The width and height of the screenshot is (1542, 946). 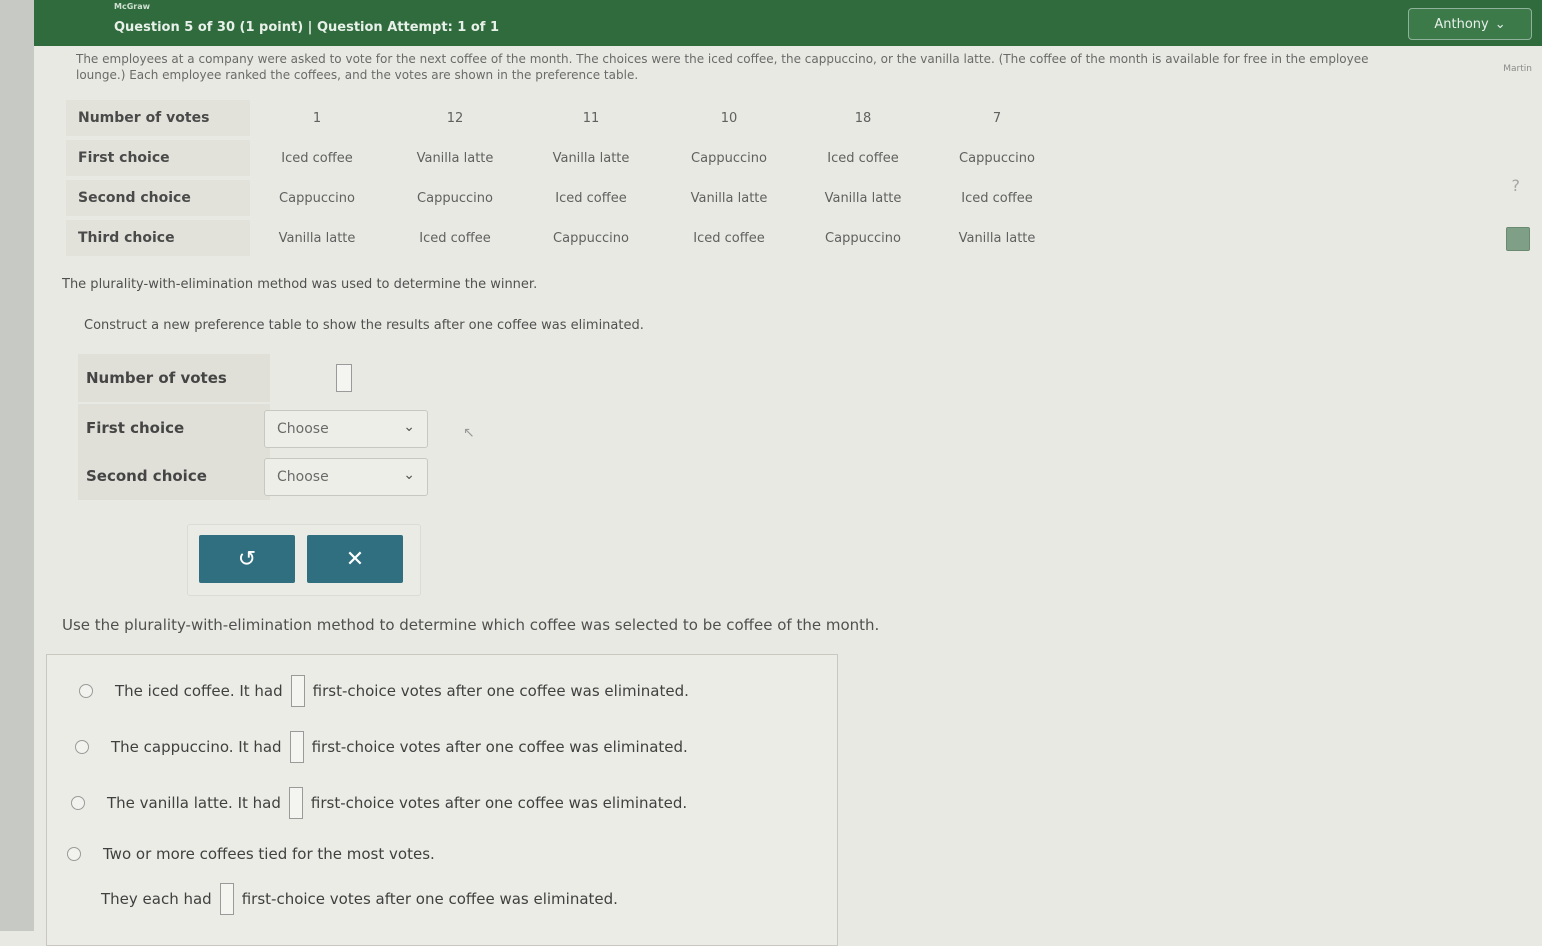 What do you see at coordinates (132, 6) in the screenshot?
I see `brand-label: McGraw` at bounding box center [132, 6].